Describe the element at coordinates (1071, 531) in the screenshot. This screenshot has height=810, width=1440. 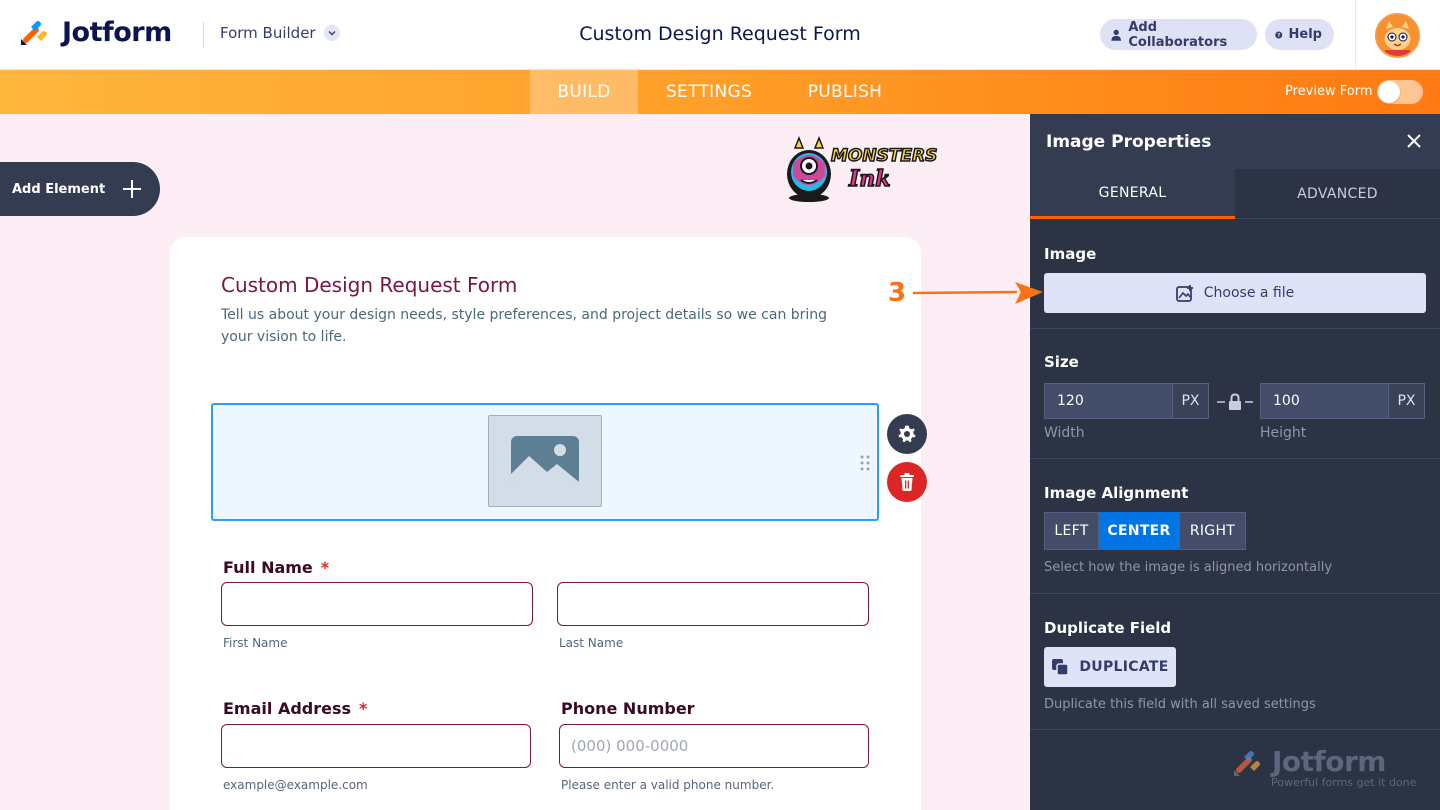
I see `align-left-button: LEFT` at that location.